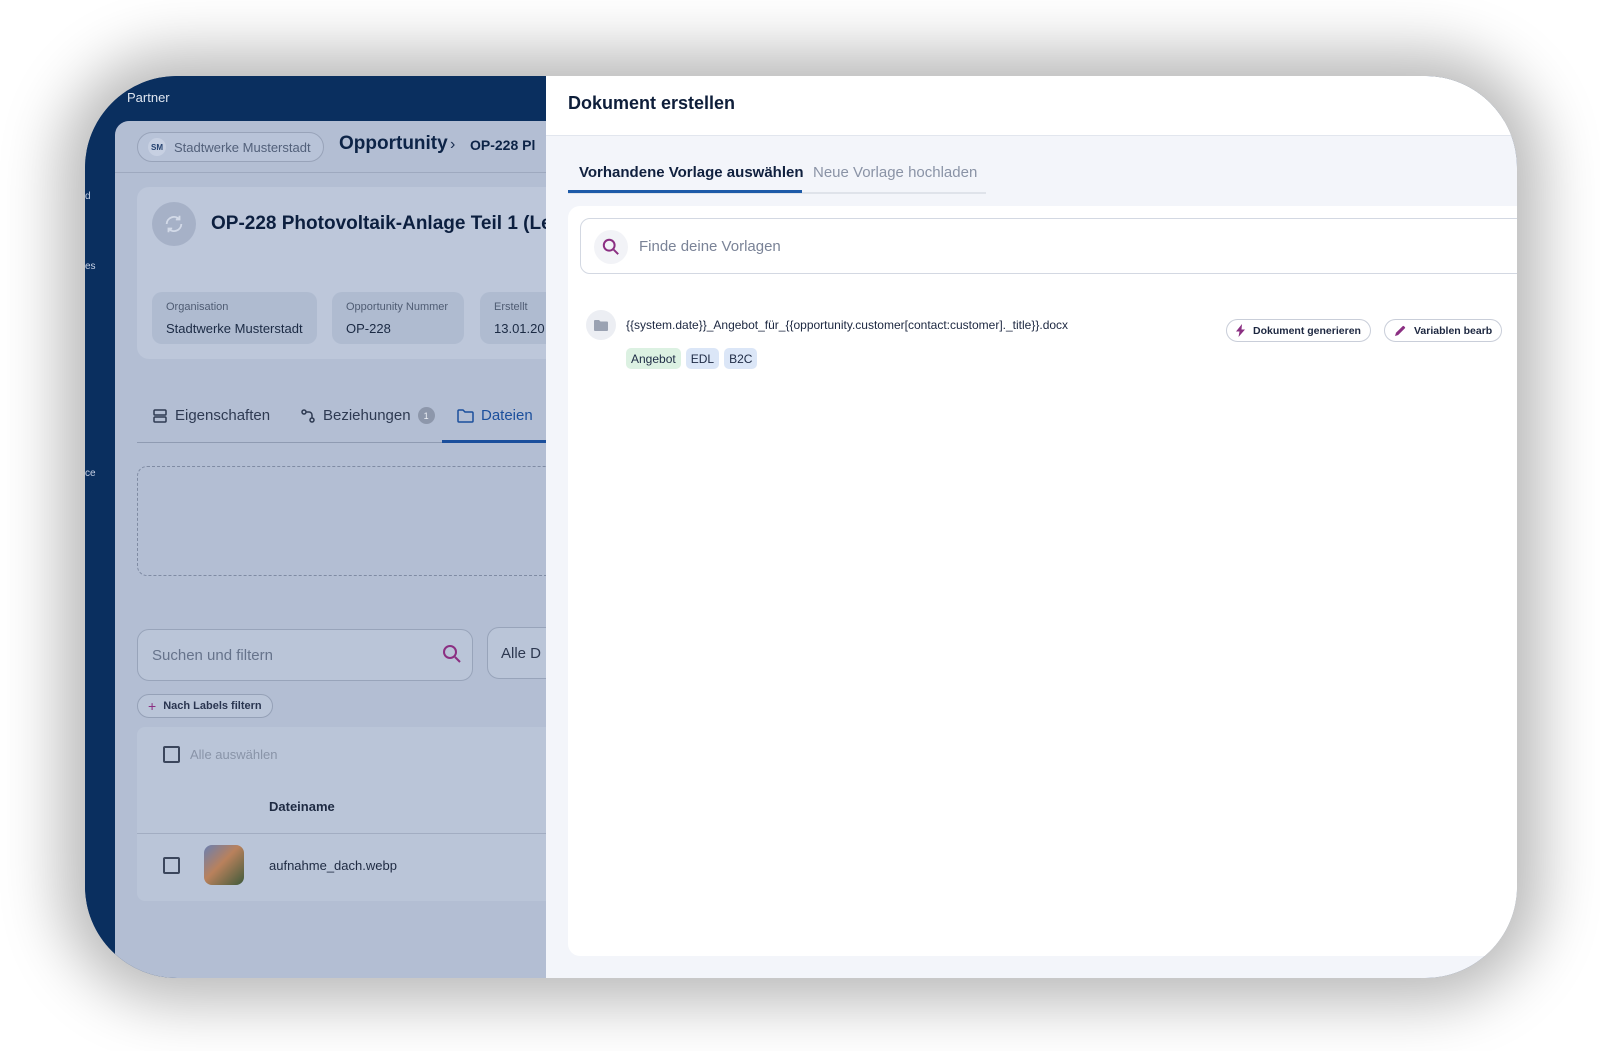 The width and height of the screenshot is (1600, 1051). Describe the element at coordinates (88, 196) in the screenshot. I see `sidebar-item-fragment: d` at that location.